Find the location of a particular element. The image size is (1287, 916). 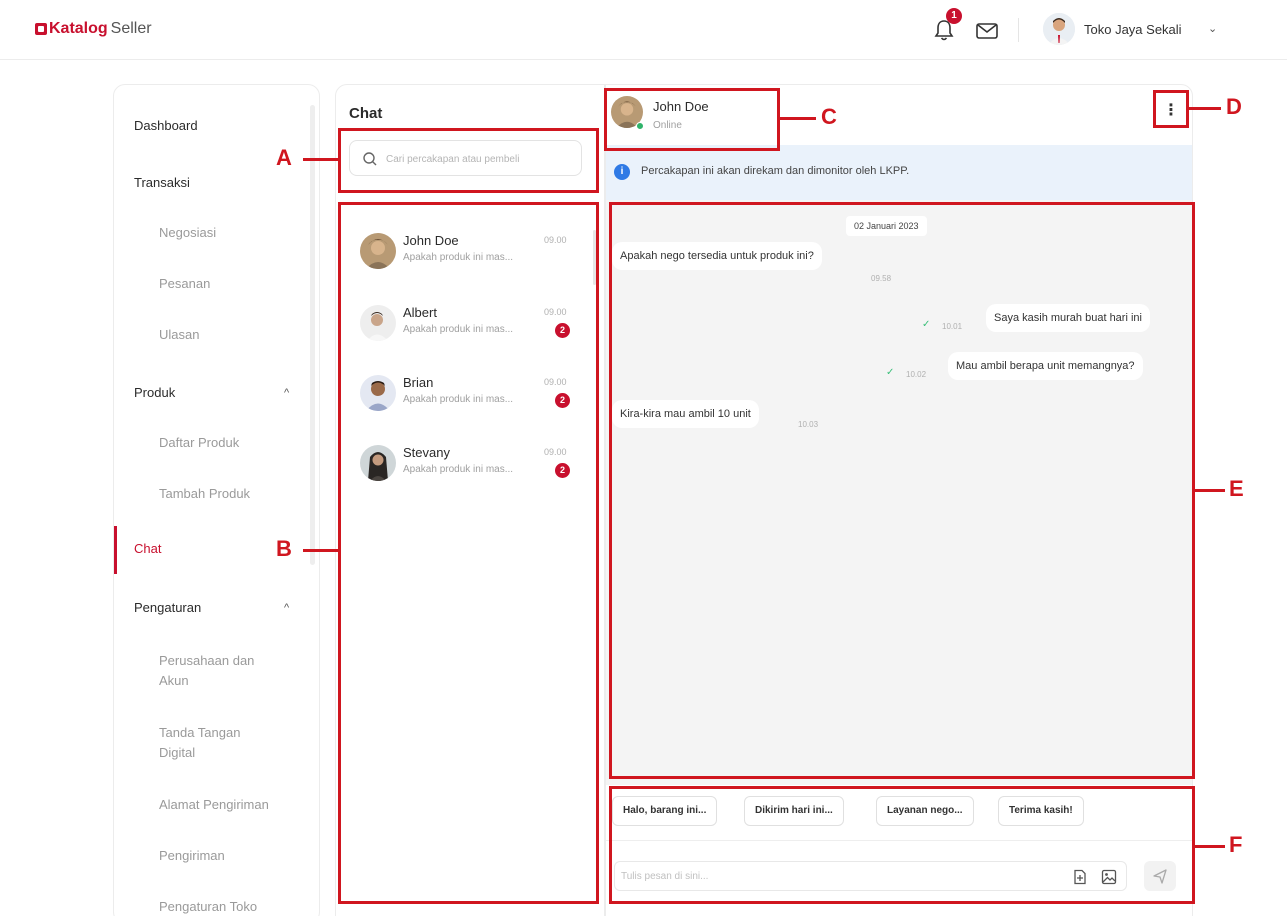

sidebar-item-tambah-produk: Tambah Produk is located at coordinates (204, 494).